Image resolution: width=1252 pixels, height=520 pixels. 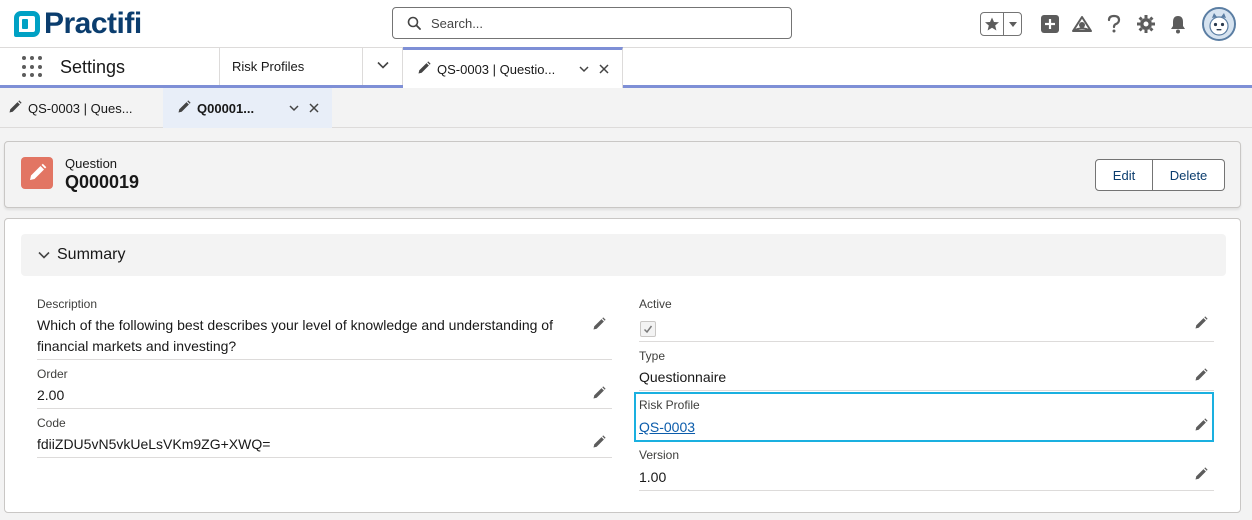 What do you see at coordinates (926, 319) in the screenshot?
I see `field-active: Active` at bounding box center [926, 319].